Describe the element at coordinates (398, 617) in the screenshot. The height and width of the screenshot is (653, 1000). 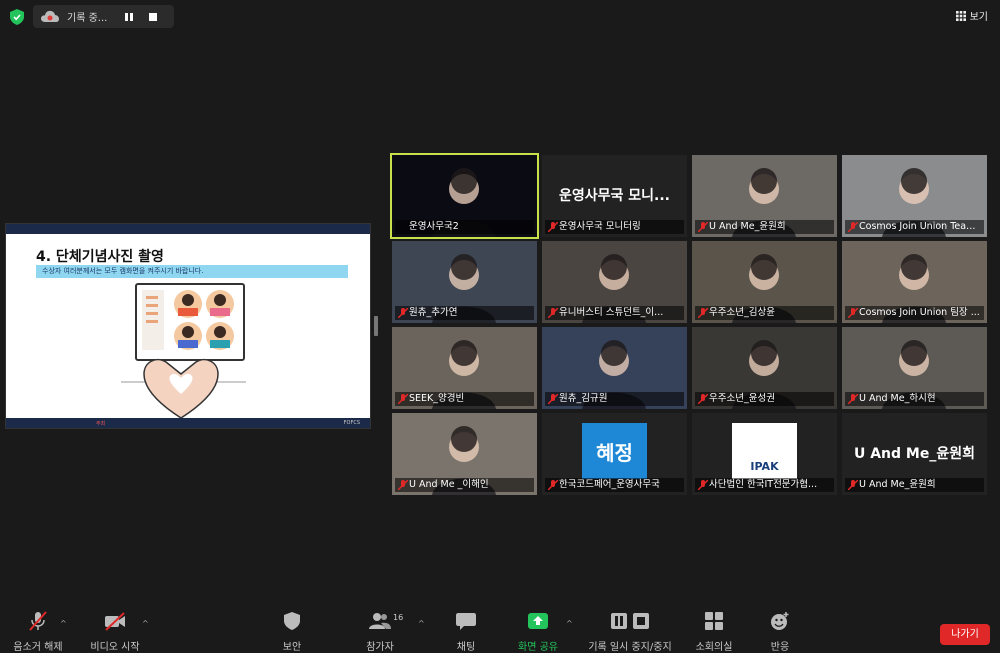
I see `participants-count: 16` at that location.